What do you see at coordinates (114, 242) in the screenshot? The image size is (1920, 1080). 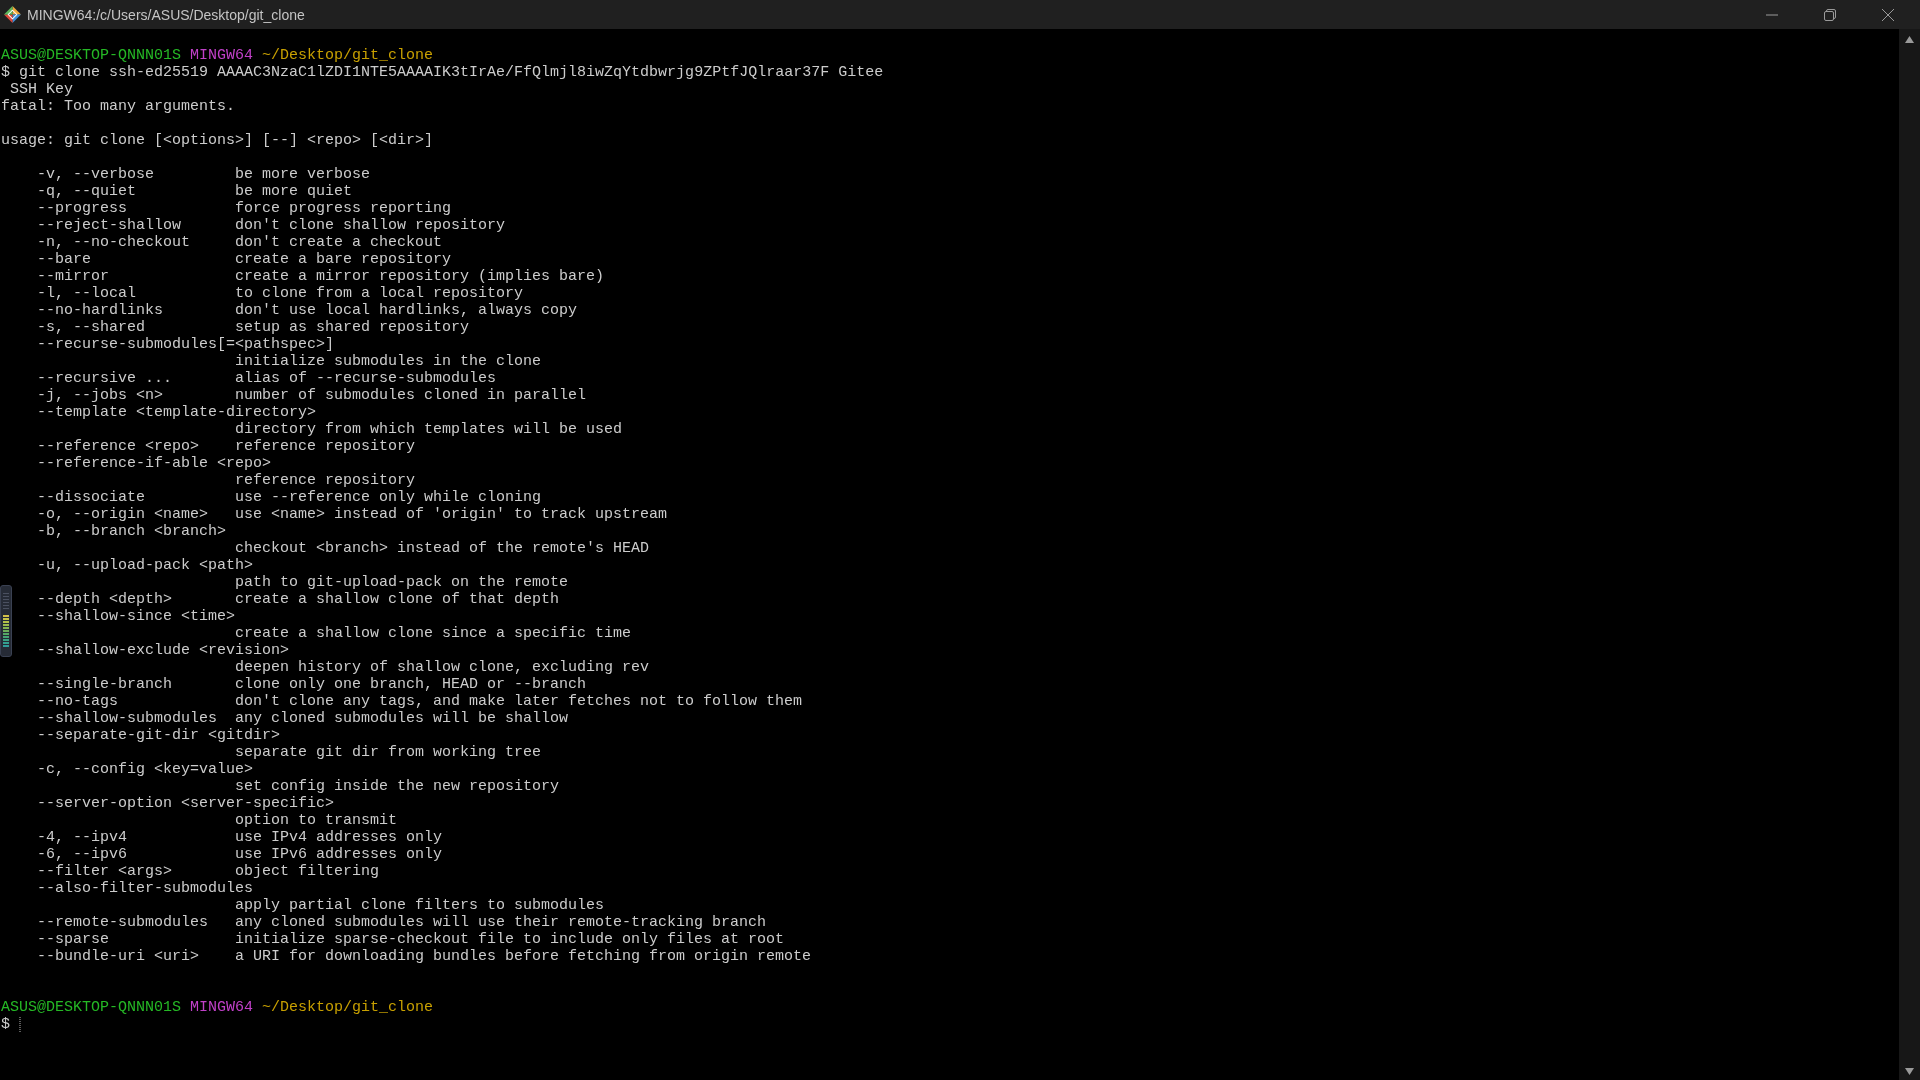 I see `option-name: -n, --no-checkout` at bounding box center [114, 242].